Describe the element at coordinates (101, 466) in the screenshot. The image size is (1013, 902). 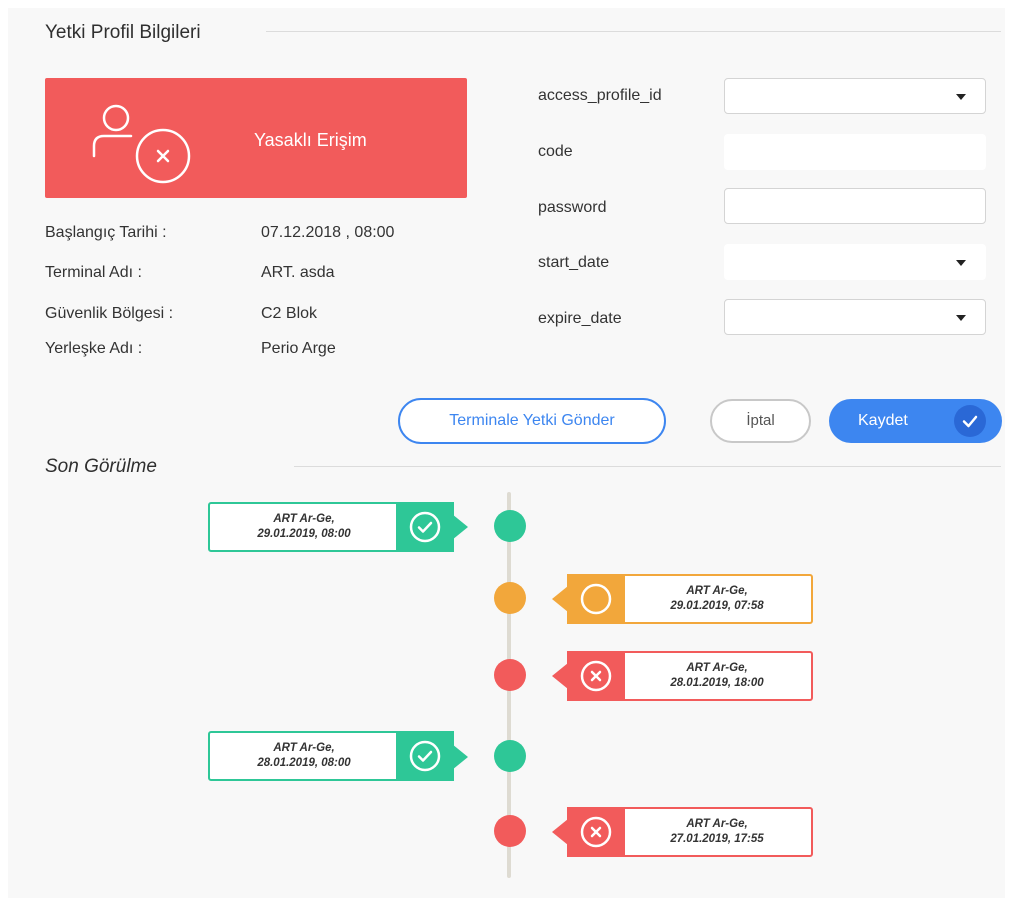
I see `last-seen-title: Son Görülme` at that location.